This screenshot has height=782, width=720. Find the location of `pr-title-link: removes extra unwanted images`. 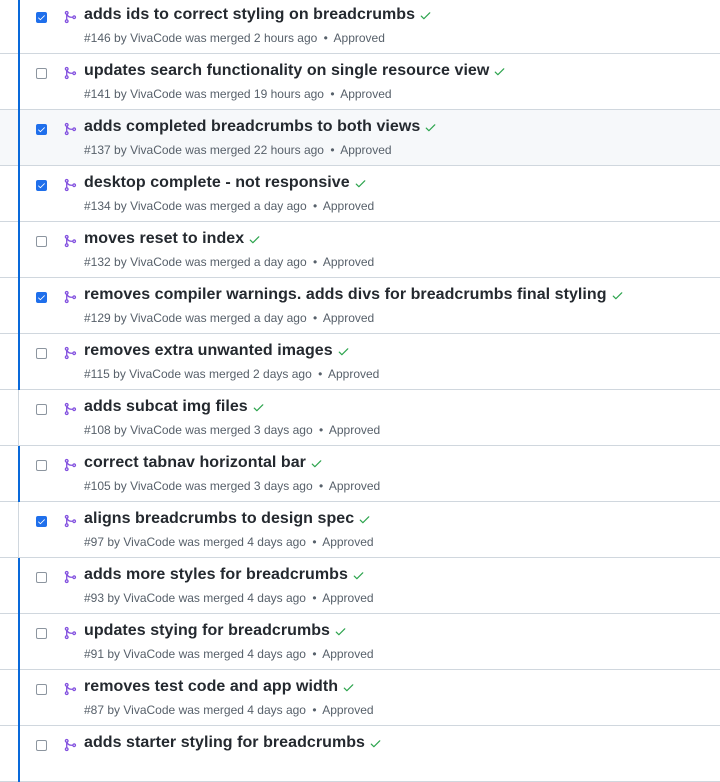

pr-title-link: removes extra unwanted images is located at coordinates (208, 351).